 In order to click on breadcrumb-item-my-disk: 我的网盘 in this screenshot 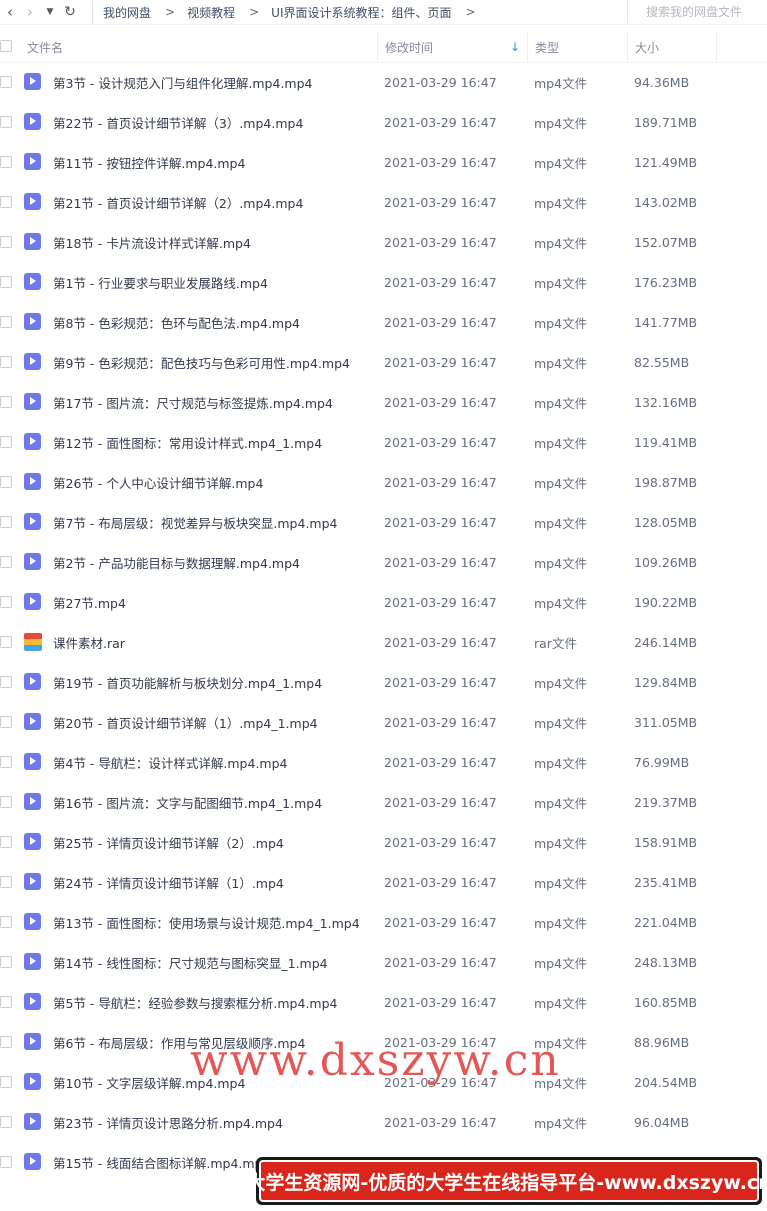, I will do `click(127, 12)`.